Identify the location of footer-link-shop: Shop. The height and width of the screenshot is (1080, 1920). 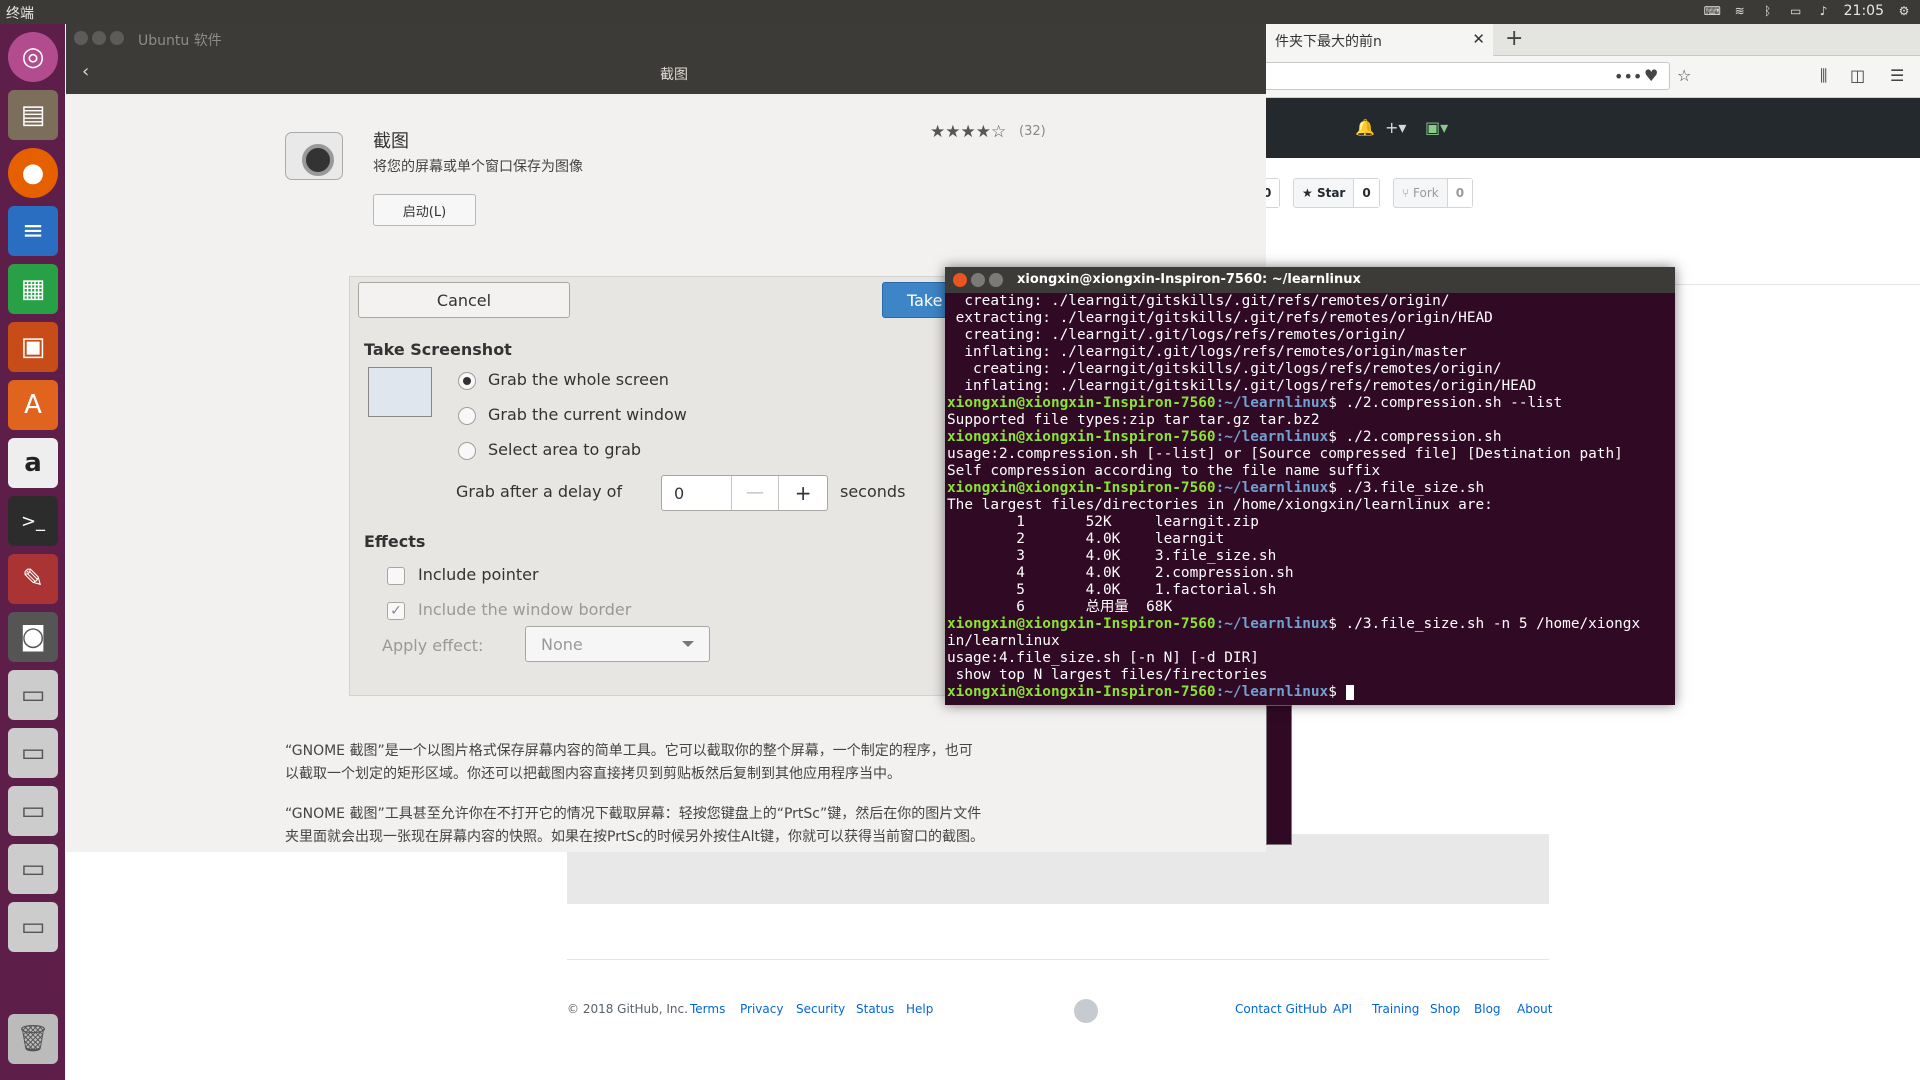
(1445, 1009).